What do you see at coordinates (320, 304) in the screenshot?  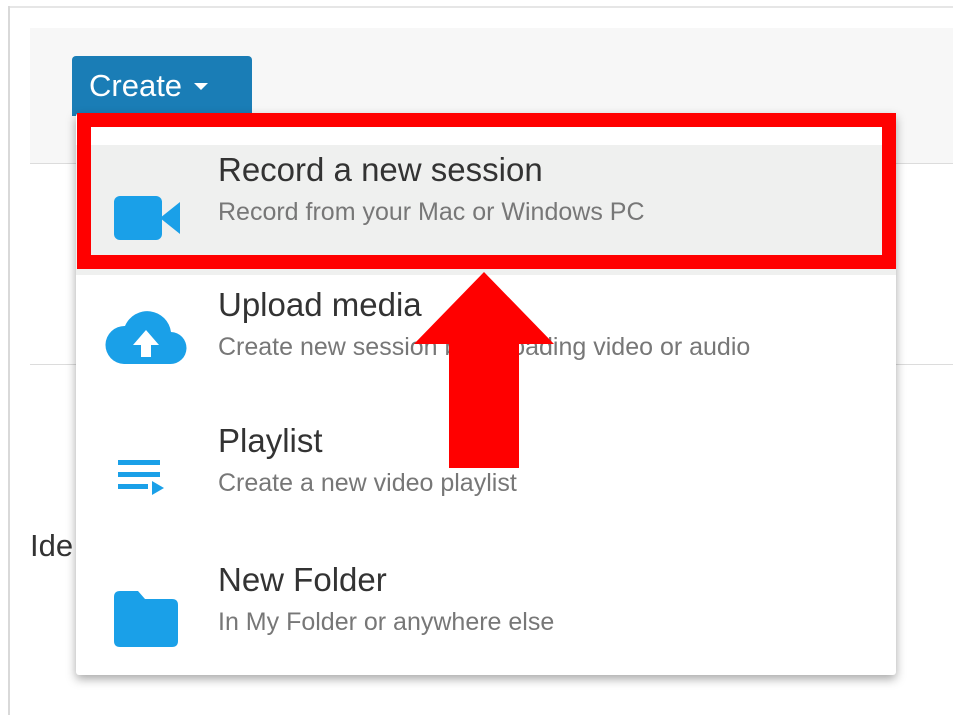 I see `menu-item-title: Upload media` at bounding box center [320, 304].